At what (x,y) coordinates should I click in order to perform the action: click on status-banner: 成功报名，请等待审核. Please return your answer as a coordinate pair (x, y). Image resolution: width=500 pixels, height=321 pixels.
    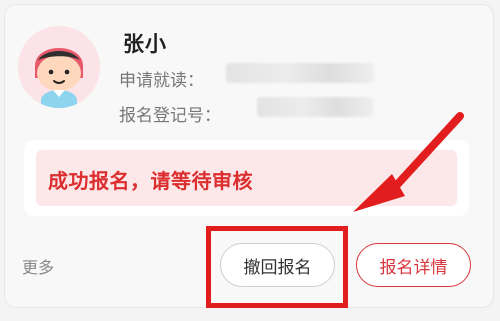
    Looking at the image, I should click on (246, 178).